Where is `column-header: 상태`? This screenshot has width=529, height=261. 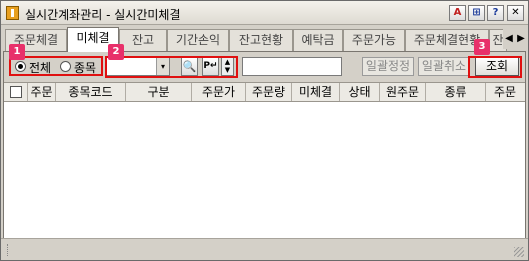 column-header: 상태 is located at coordinates (360, 92).